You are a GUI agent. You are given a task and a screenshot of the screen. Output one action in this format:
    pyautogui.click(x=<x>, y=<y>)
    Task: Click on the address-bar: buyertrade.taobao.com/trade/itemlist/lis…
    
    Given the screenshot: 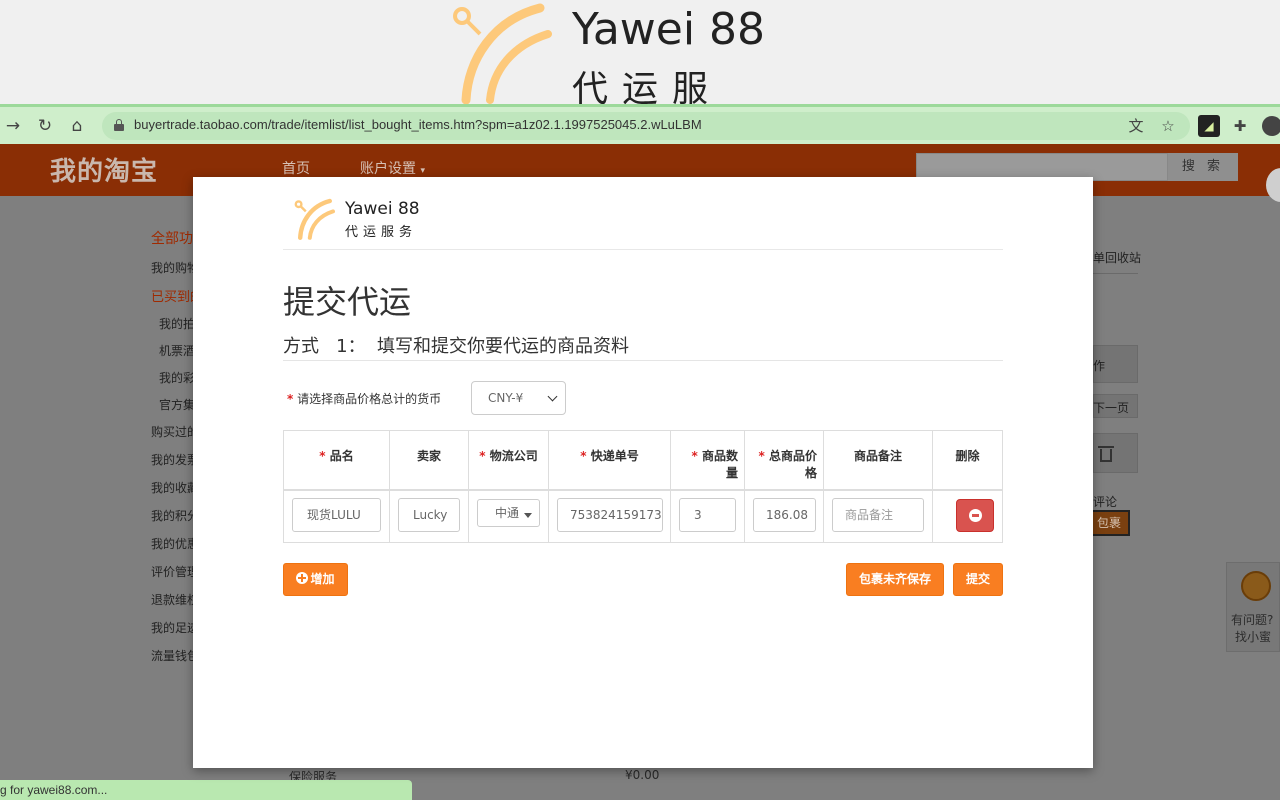 What is the action you would take?
    pyautogui.click(x=646, y=126)
    